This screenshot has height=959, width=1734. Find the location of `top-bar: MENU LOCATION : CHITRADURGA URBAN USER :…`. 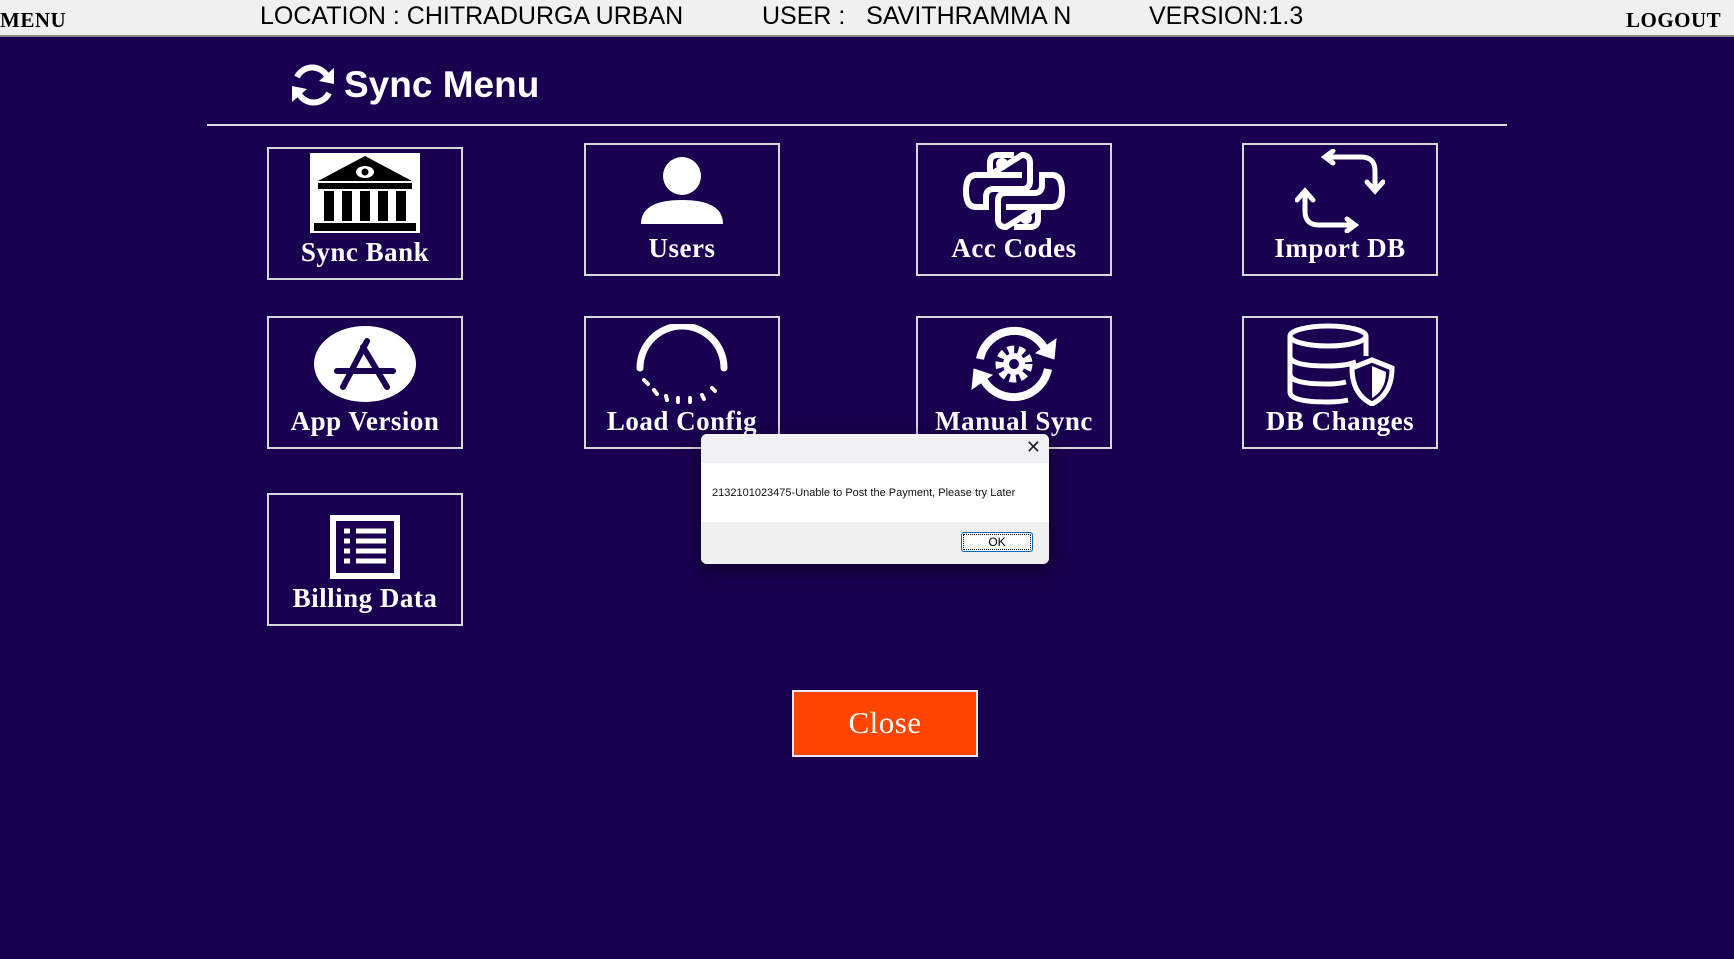

top-bar: MENU LOCATION : CHITRADURGA URBAN USER :… is located at coordinates (867, 18).